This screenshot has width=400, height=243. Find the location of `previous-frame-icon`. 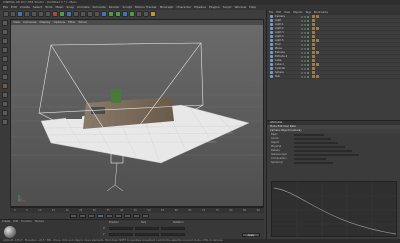

previous-frame-icon is located at coordinates (91, 216).